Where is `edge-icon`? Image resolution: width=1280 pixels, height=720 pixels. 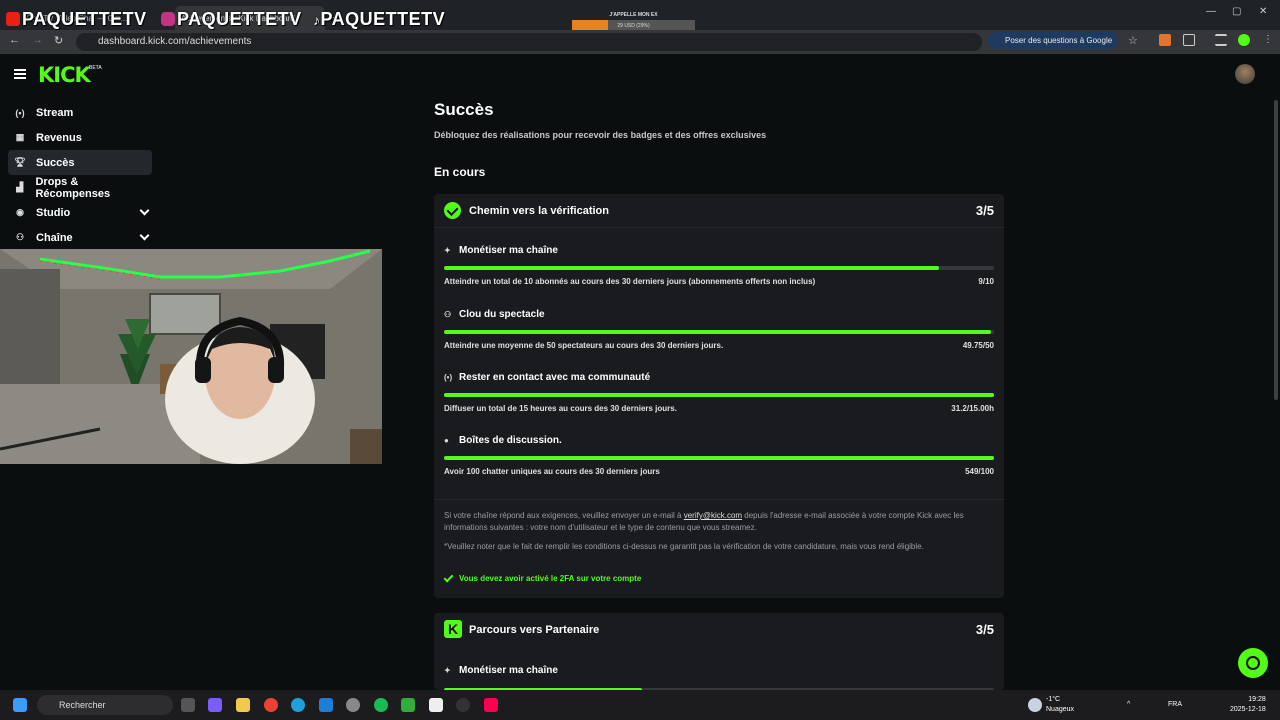
edge-icon is located at coordinates (298, 705).